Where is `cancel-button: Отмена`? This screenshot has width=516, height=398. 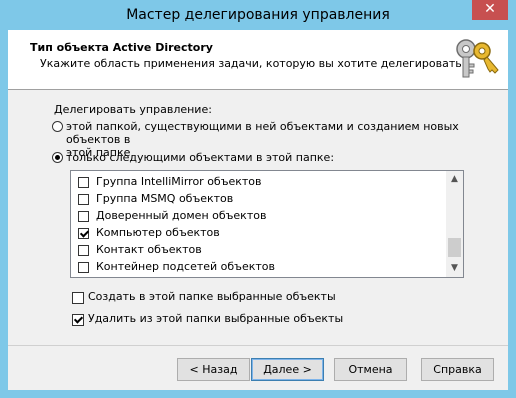 cancel-button: Отмена is located at coordinates (370, 369).